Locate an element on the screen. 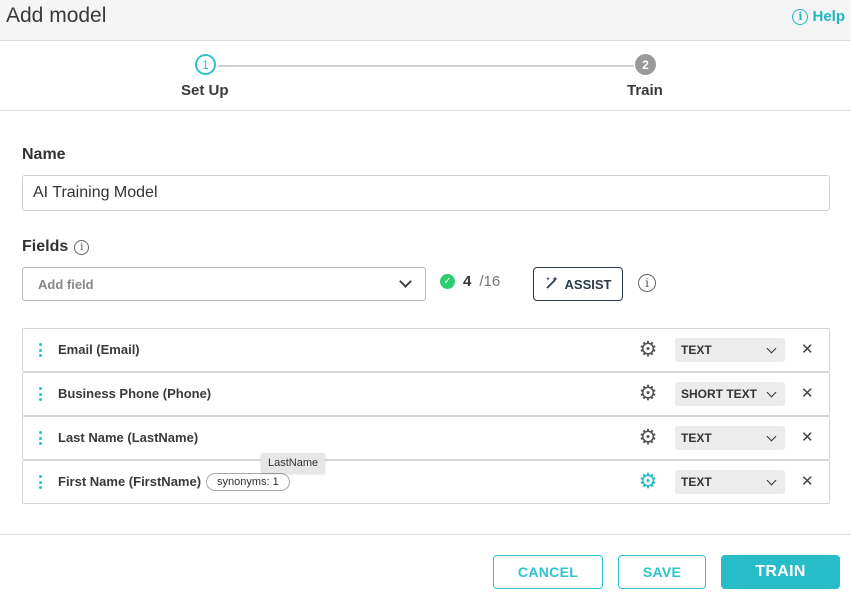 This screenshot has height=595, width=851. name-label: Name is located at coordinates (44, 154).